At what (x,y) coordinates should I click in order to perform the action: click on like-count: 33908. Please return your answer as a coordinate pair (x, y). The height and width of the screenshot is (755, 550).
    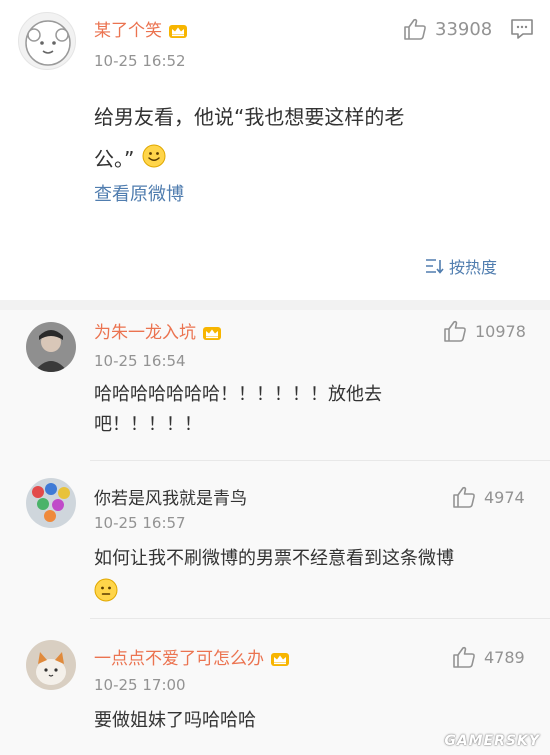
    Looking at the image, I should click on (464, 29).